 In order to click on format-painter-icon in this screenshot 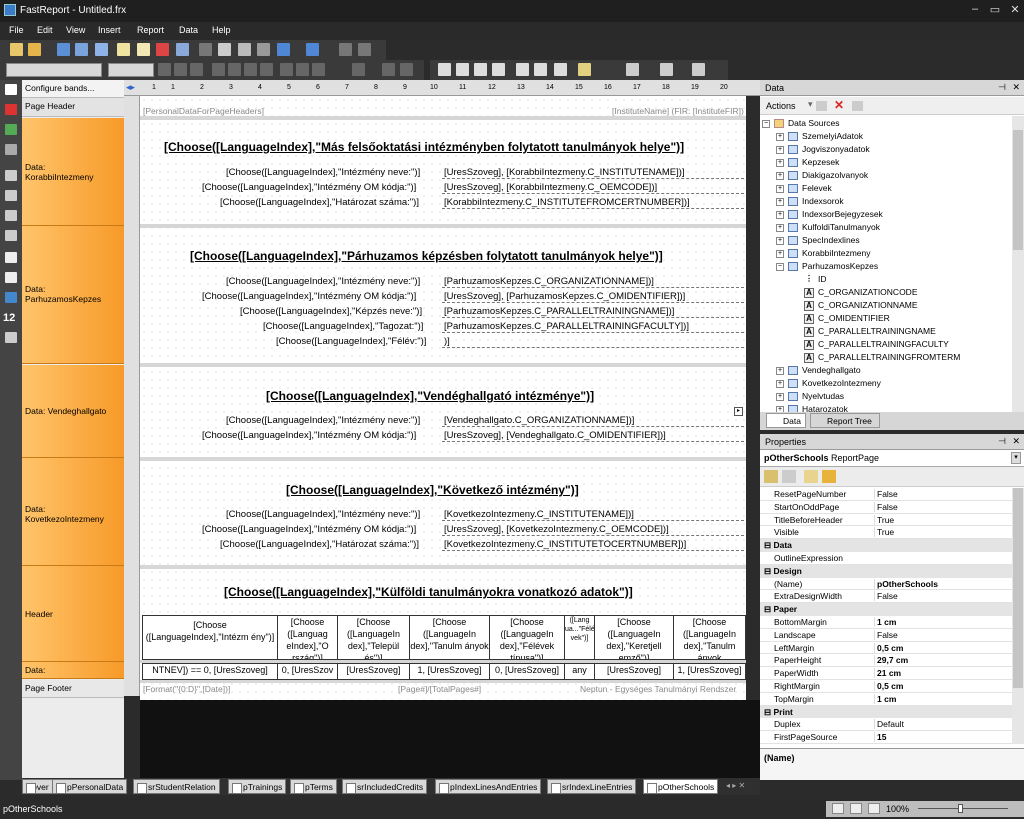, I will do `click(263, 49)`.